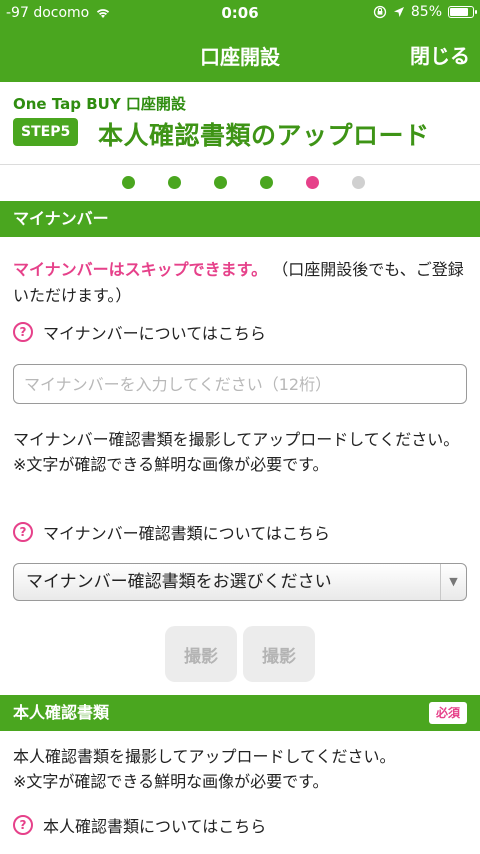 The height and width of the screenshot is (854, 480). Describe the element at coordinates (398, 12) in the screenshot. I see `location-arrow-icon` at that location.